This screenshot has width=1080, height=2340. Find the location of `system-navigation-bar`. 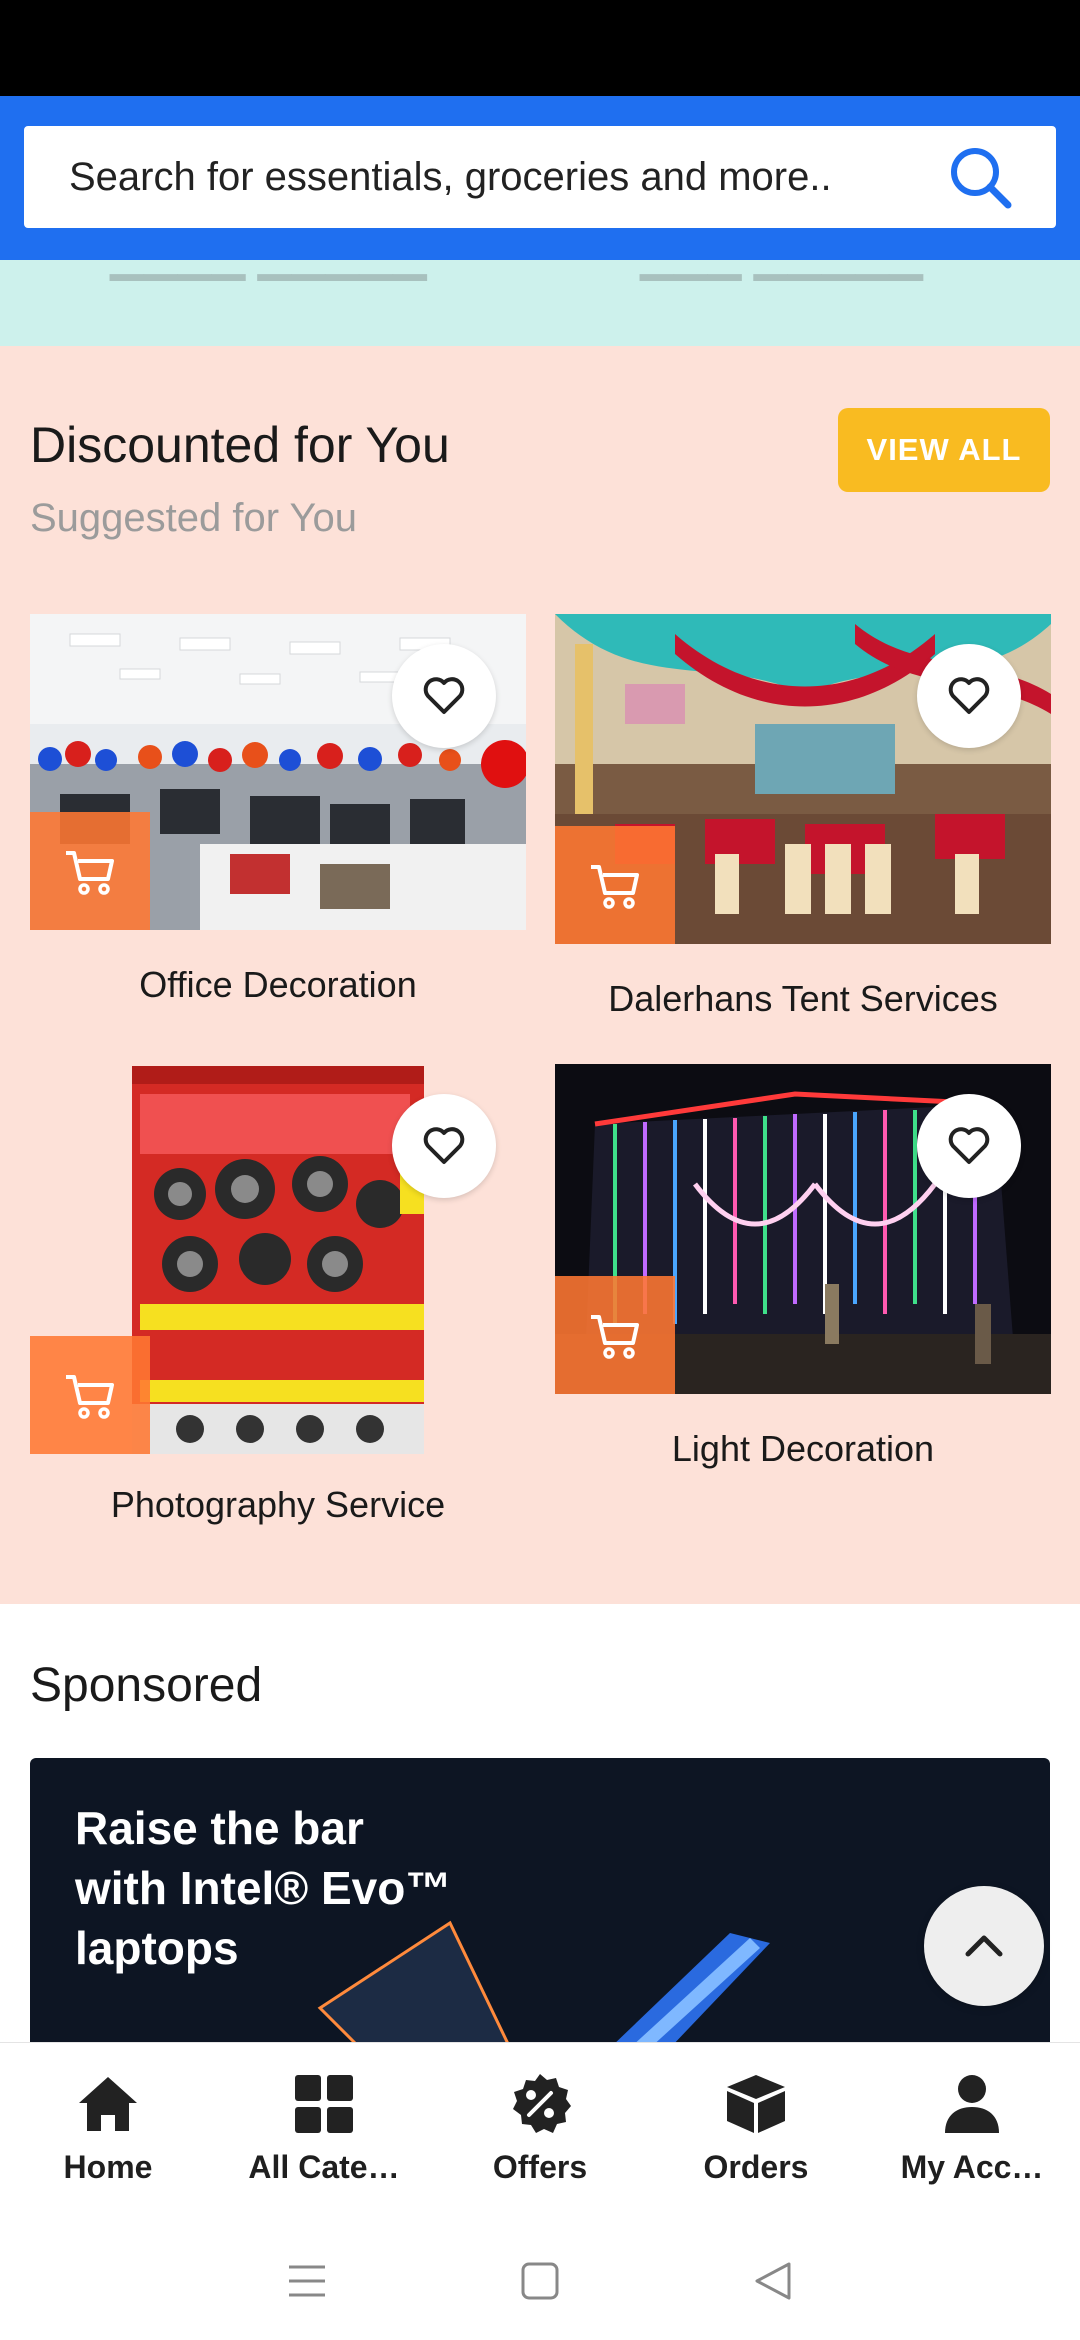

system-navigation-bar is located at coordinates (540, 2281).